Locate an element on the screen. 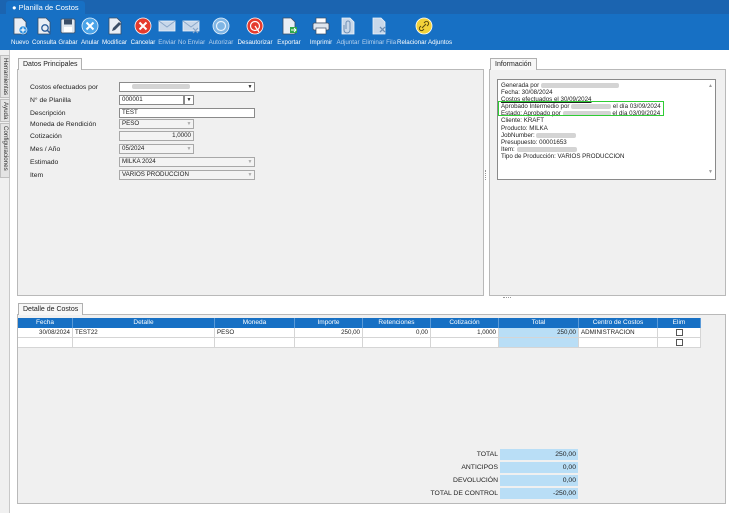  cotizacion-input: 1,0000 is located at coordinates (156, 136).